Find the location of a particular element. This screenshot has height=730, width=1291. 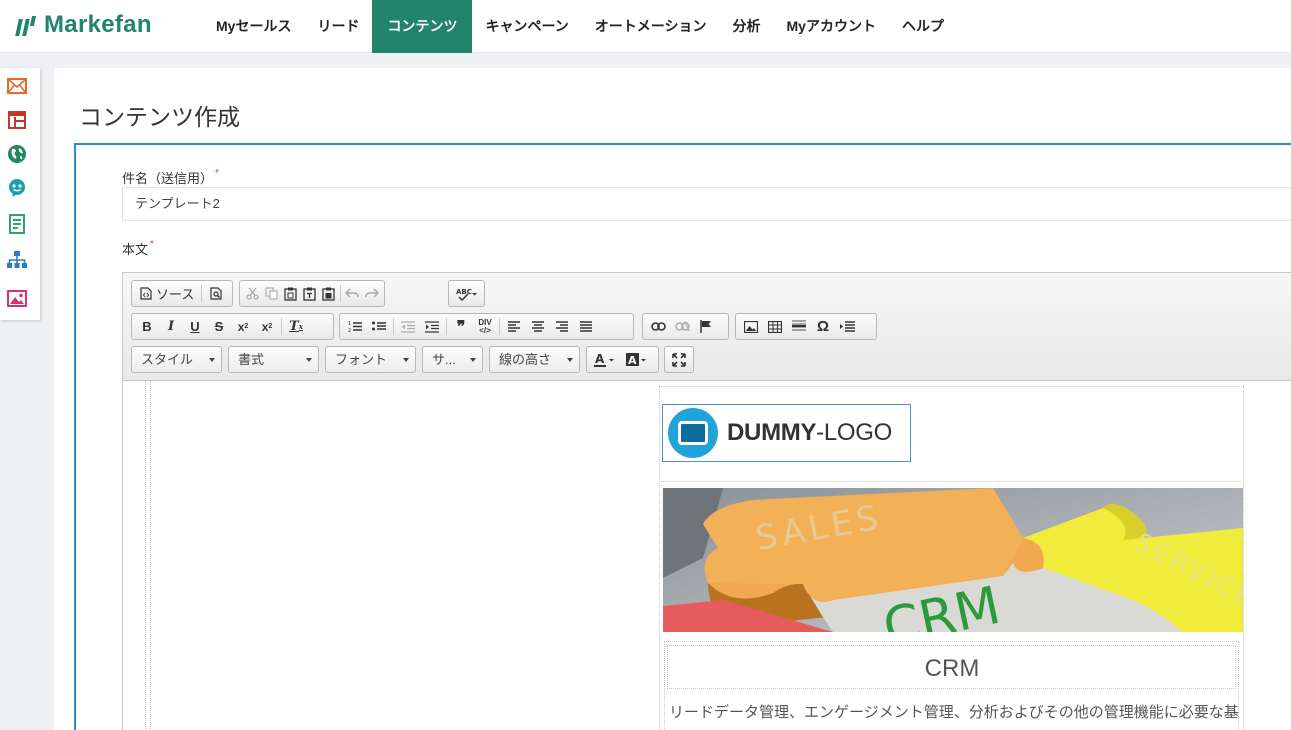

insert-group: Ω is located at coordinates (806, 326).